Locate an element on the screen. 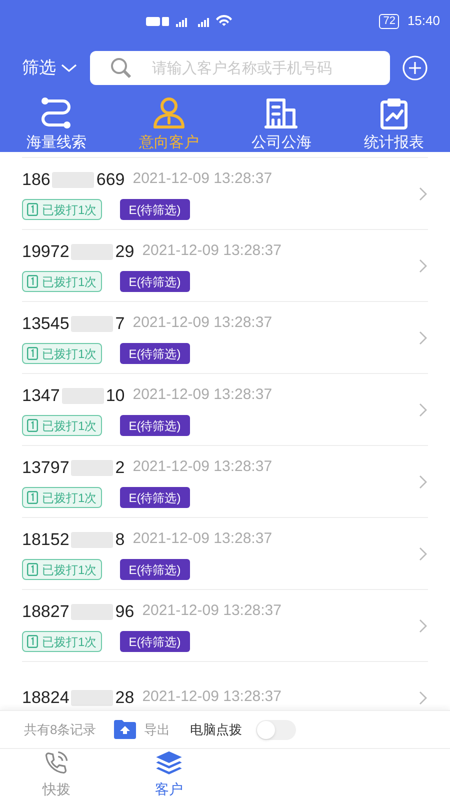 The image size is (450, 800). phone-number-end: 7 is located at coordinates (120, 323).